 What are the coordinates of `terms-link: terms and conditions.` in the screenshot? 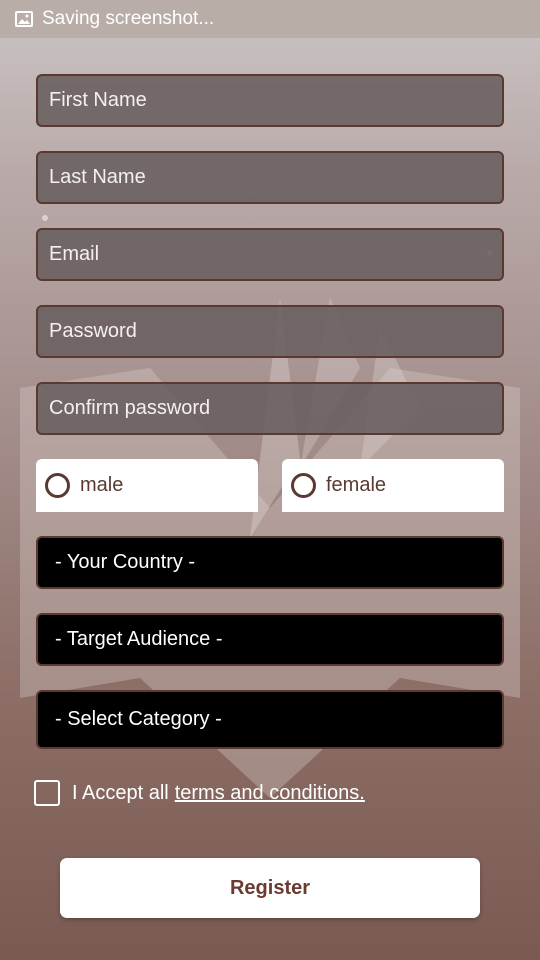 It's located at (270, 793).